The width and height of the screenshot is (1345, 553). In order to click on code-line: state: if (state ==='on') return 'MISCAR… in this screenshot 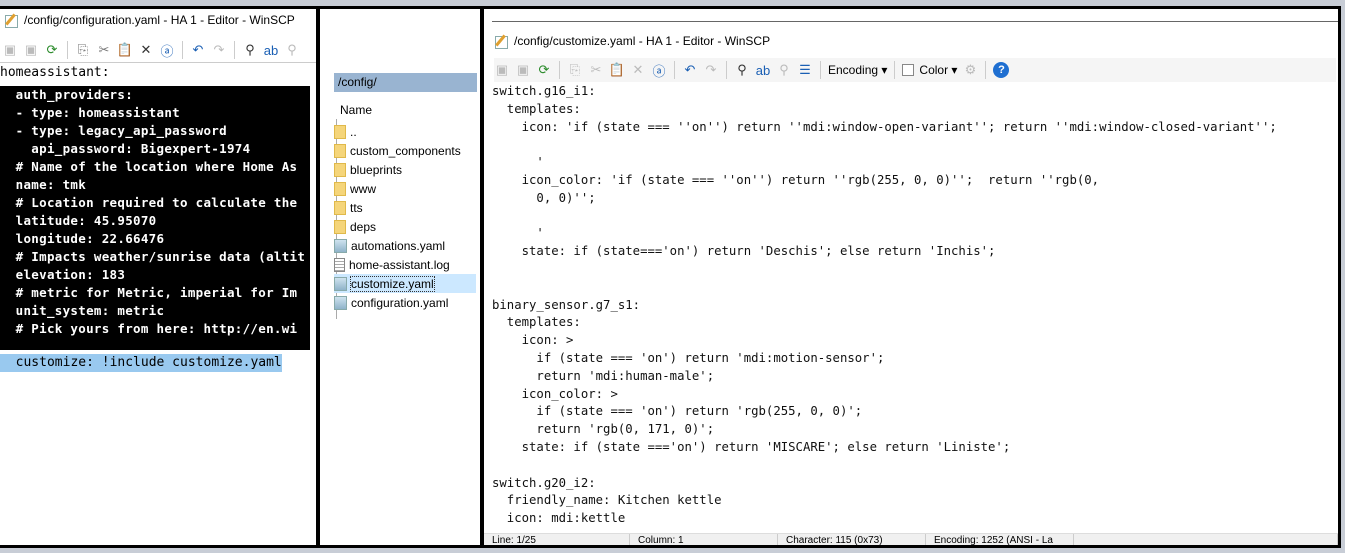, I will do `click(751, 446)`.